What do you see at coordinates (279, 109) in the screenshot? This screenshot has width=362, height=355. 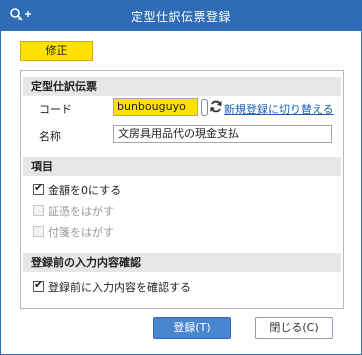 I see `switch-to-new-link: 新規登録に切り替える` at bounding box center [279, 109].